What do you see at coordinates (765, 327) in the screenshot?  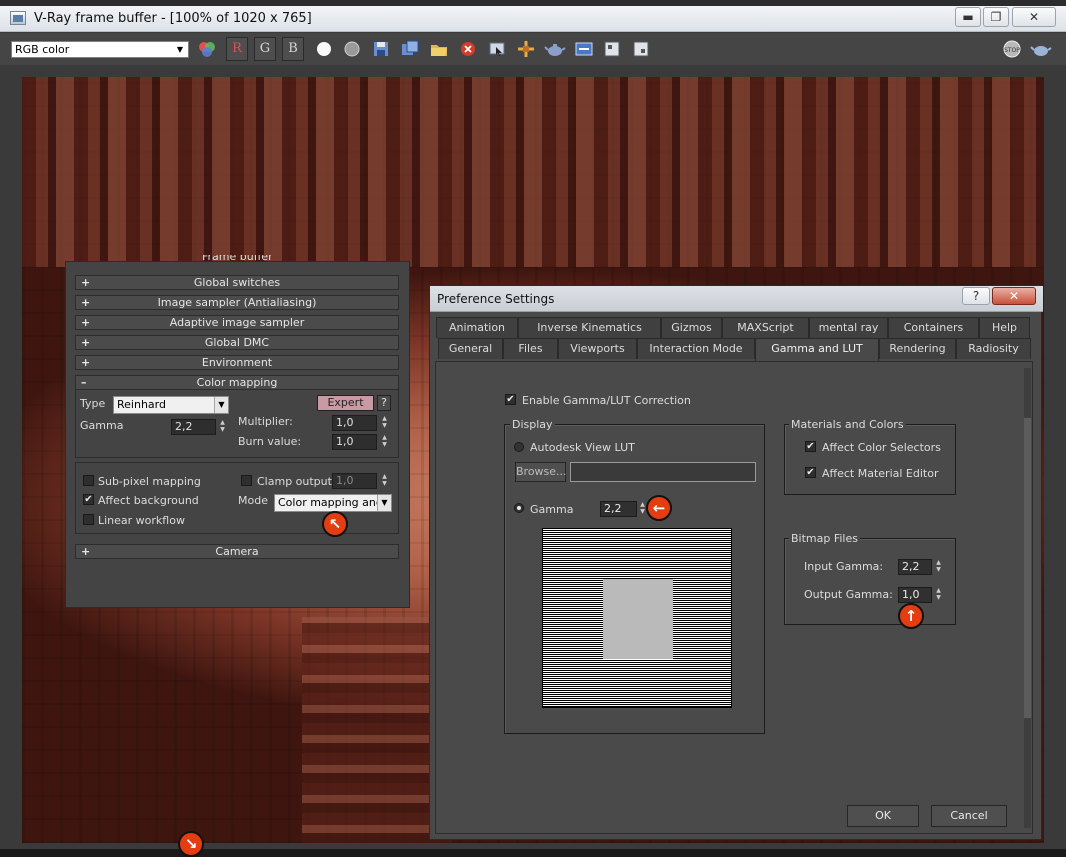 I see `tab-maxscript: MAXScript` at bounding box center [765, 327].